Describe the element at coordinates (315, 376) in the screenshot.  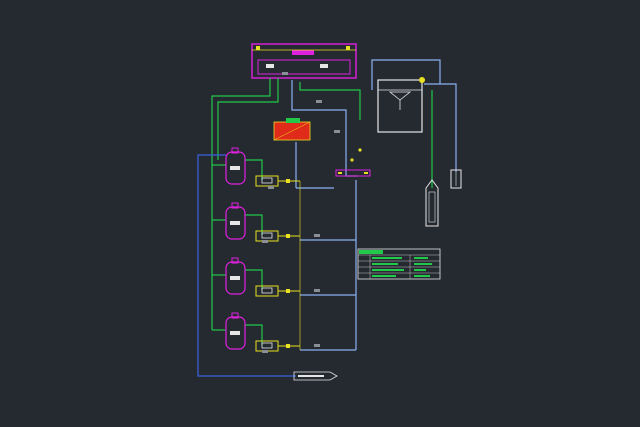
I see `drain-outlet-tag` at that location.